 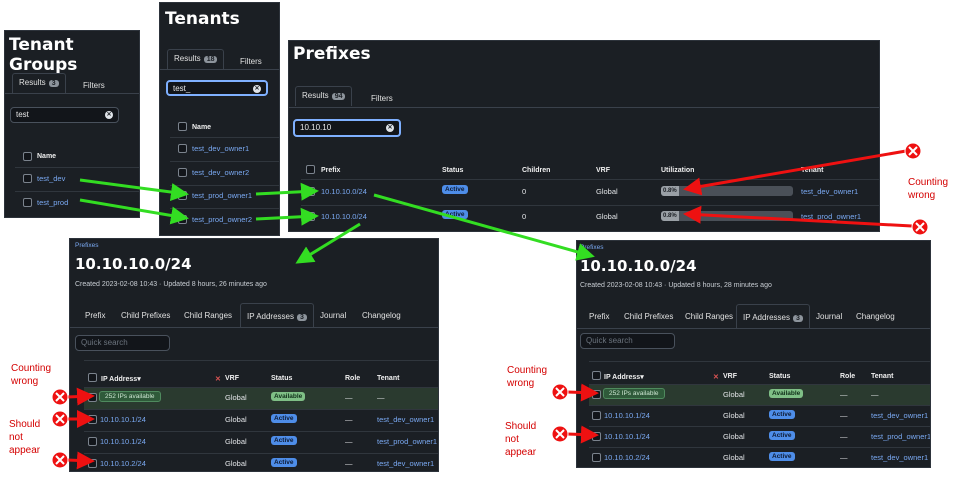 What do you see at coordinates (582, 434) in the screenshot?
I see `arrow-right-row1` at bounding box center [582, 434].